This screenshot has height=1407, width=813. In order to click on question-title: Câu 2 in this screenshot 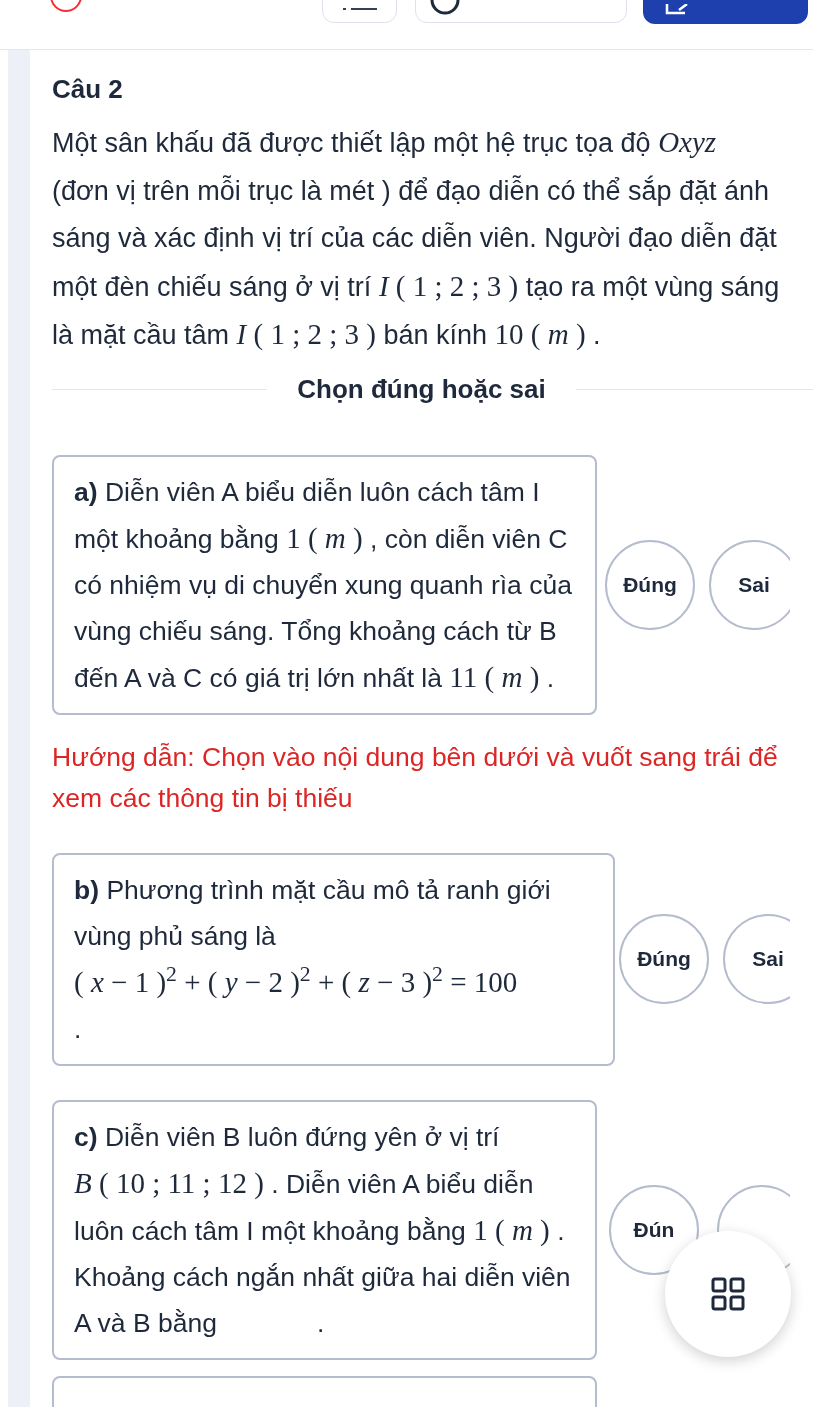, I will do `click(88, 89)`.